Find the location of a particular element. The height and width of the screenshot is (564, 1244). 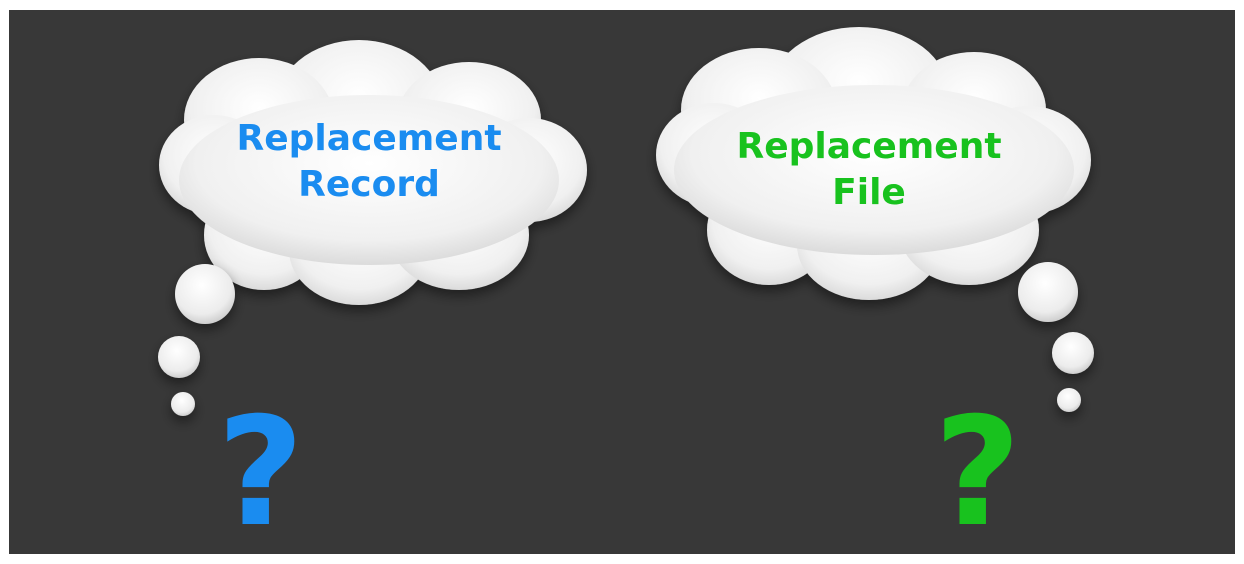

right-cloud-label: Replacement File is located at coordinates (869, 170).